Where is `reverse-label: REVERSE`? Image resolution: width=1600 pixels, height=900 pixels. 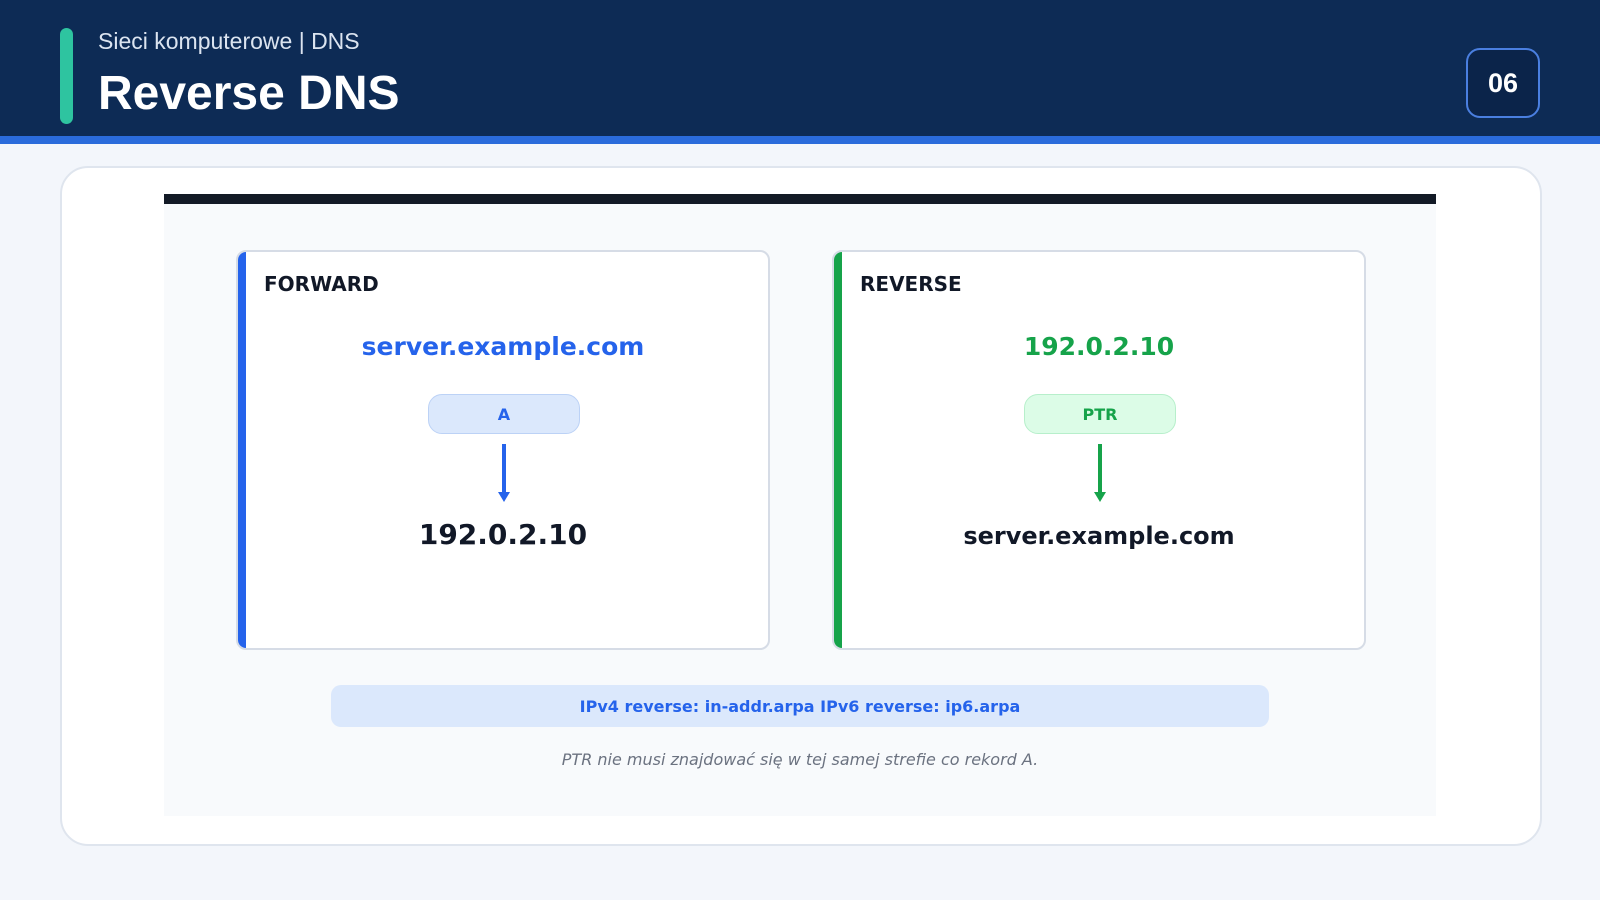 reverse-label: REVERSE is located at coordinates (911, 284).